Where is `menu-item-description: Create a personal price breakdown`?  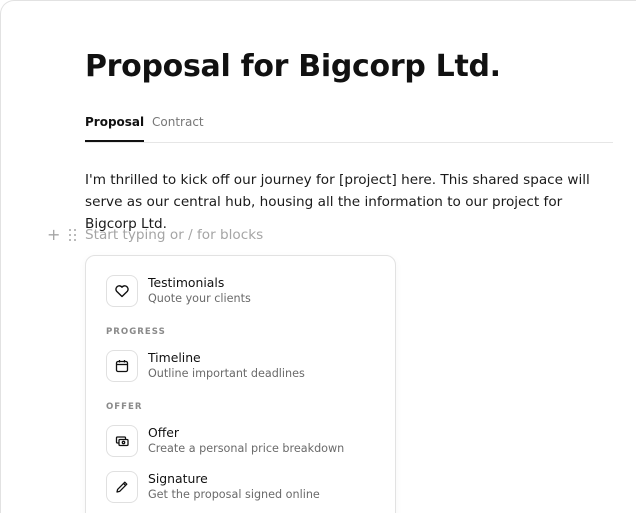 menu-item-description: Create a personal price breakdown is located at coordinates (246, 448).